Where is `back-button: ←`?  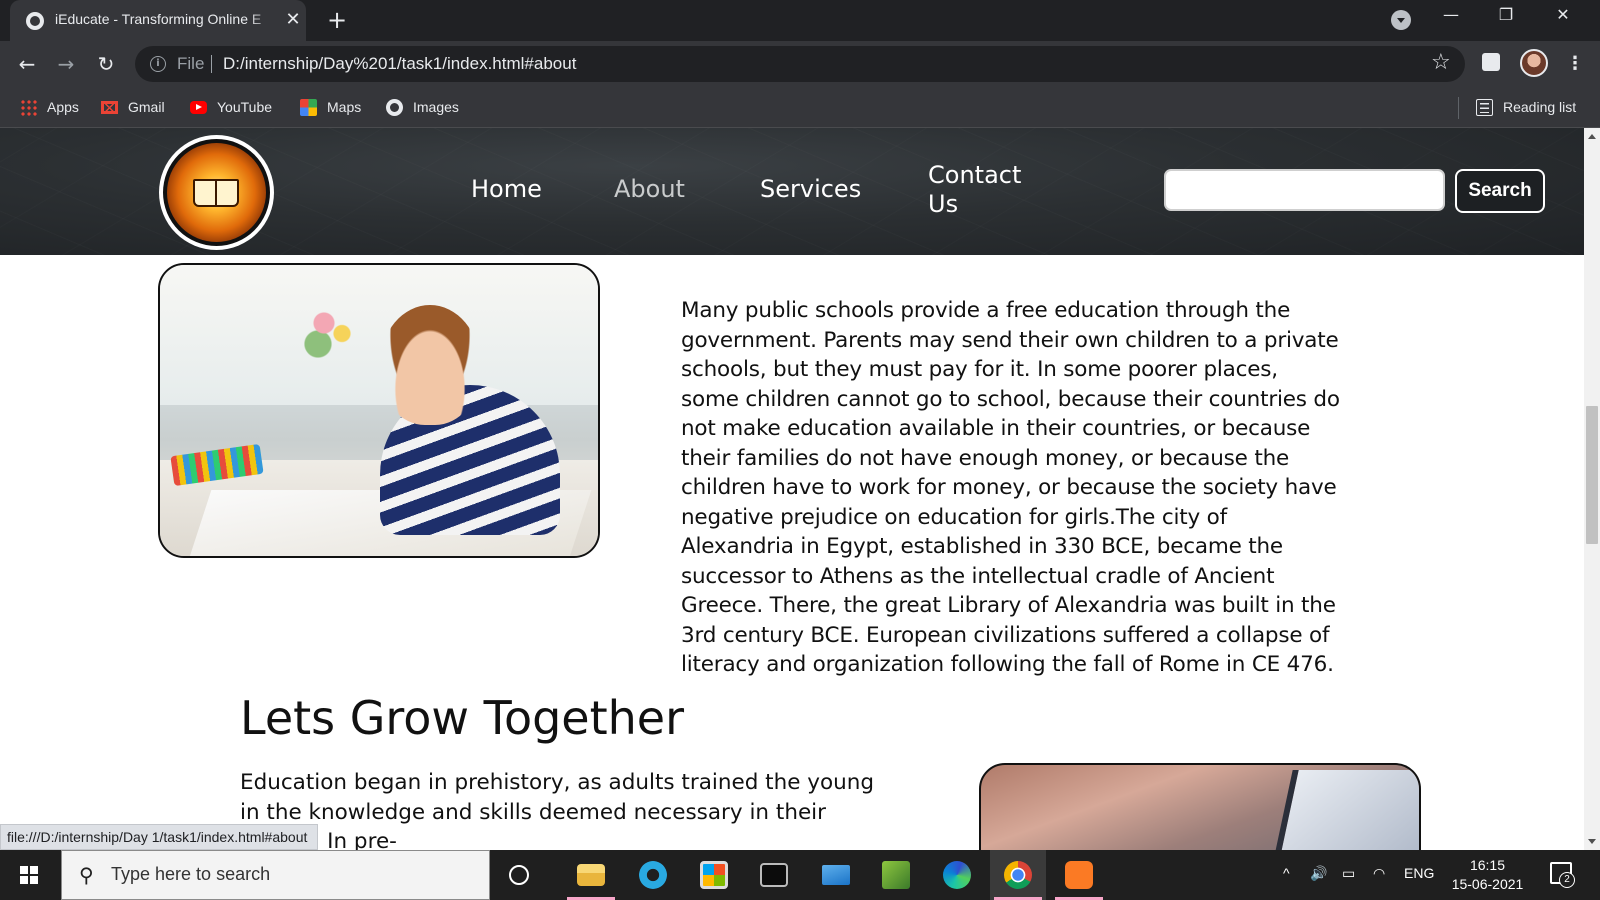
back-button: ← is located at coordinates (27, 64).